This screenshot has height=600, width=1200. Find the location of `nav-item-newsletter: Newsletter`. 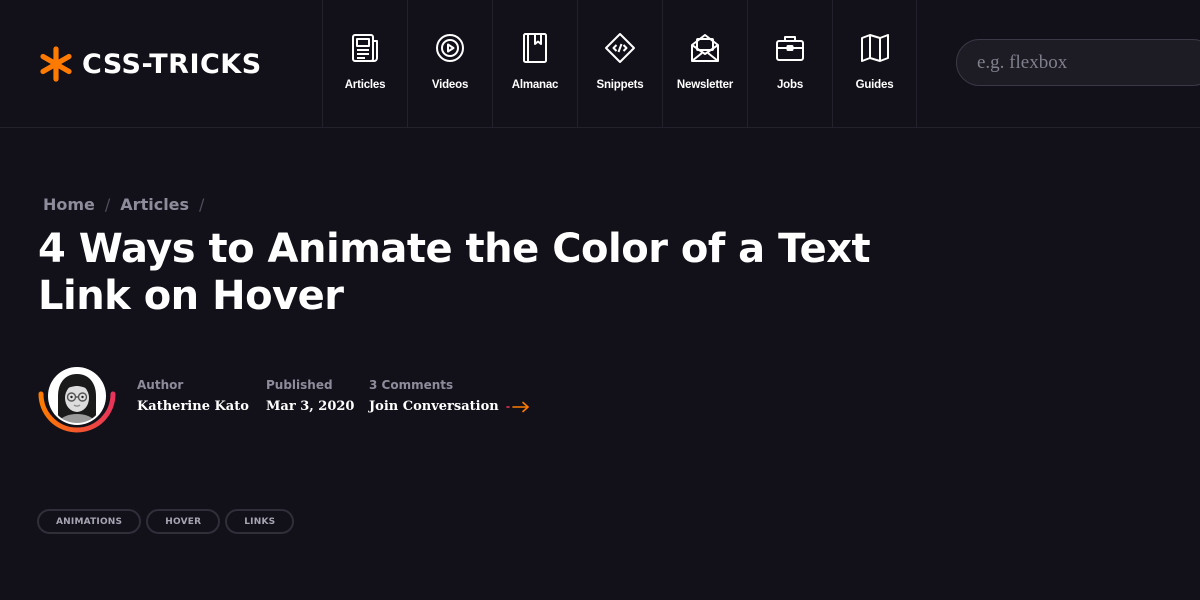

nav-item-newsletter: Newsletter is located at coordinates (704, 64).